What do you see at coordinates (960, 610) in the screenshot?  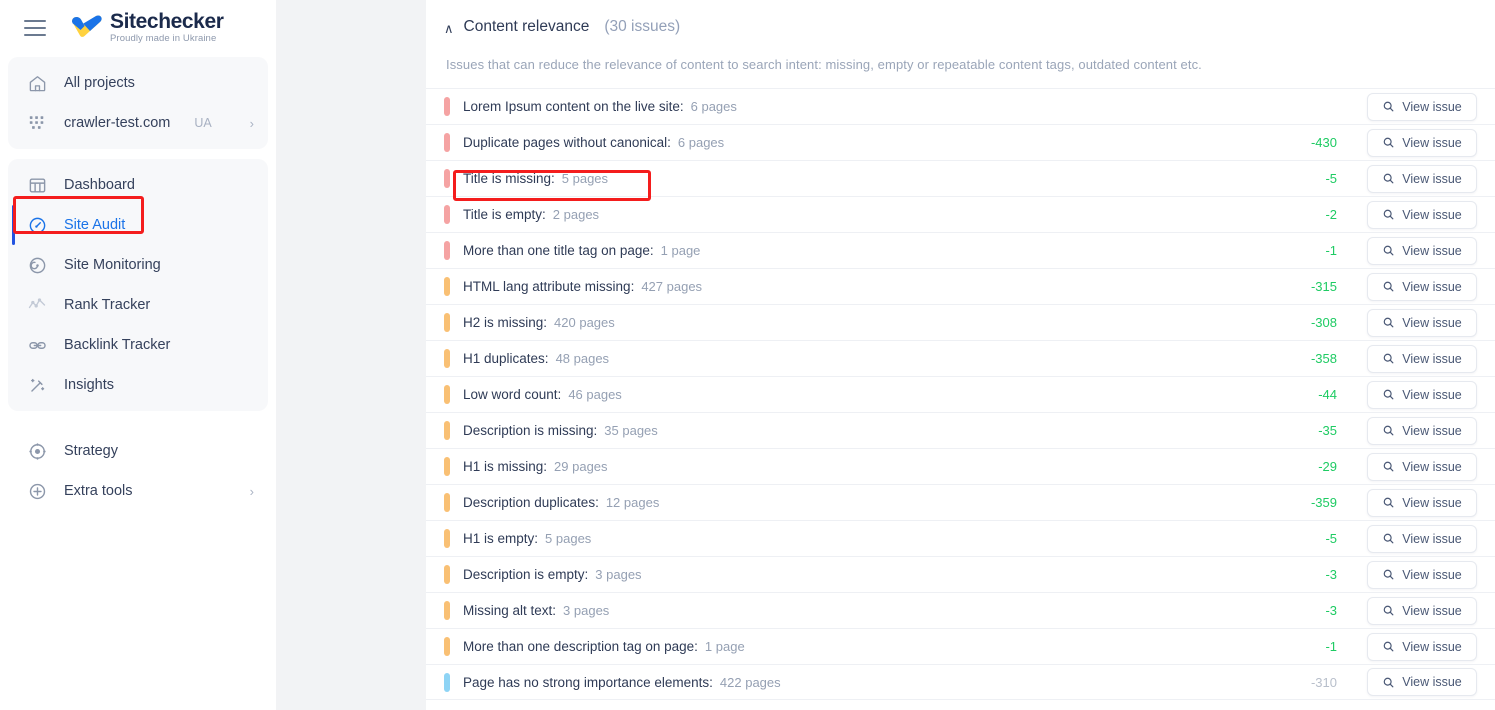 I see `issue-row: Missing alt text: 3 pages -3 View issue` at bounding box center [960, 610].